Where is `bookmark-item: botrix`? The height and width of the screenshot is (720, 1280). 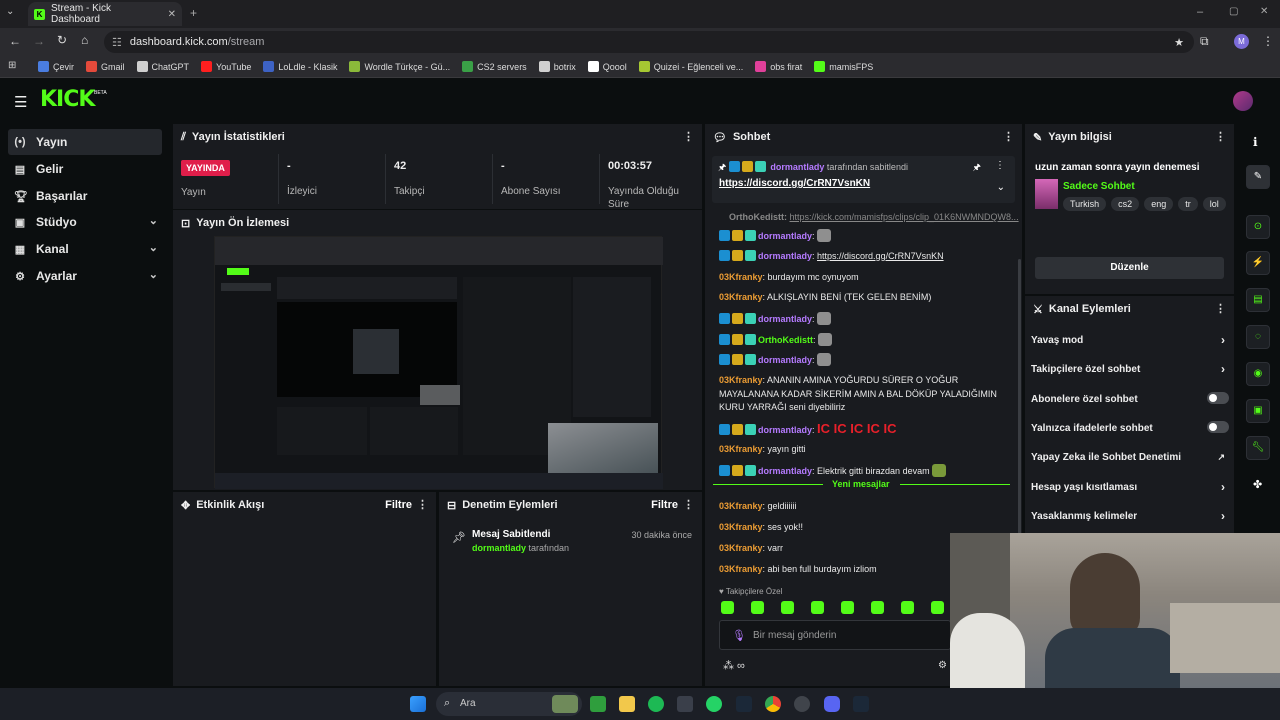
bookmark-item: botrix is located at coordinates (557, 66).